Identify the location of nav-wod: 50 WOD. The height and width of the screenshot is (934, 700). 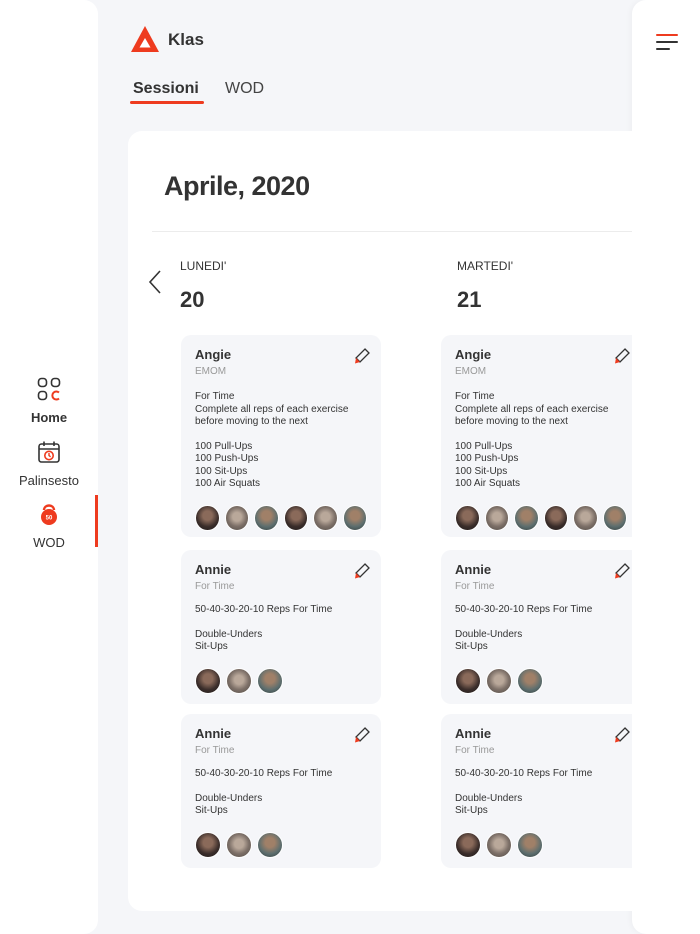
(49, 526).